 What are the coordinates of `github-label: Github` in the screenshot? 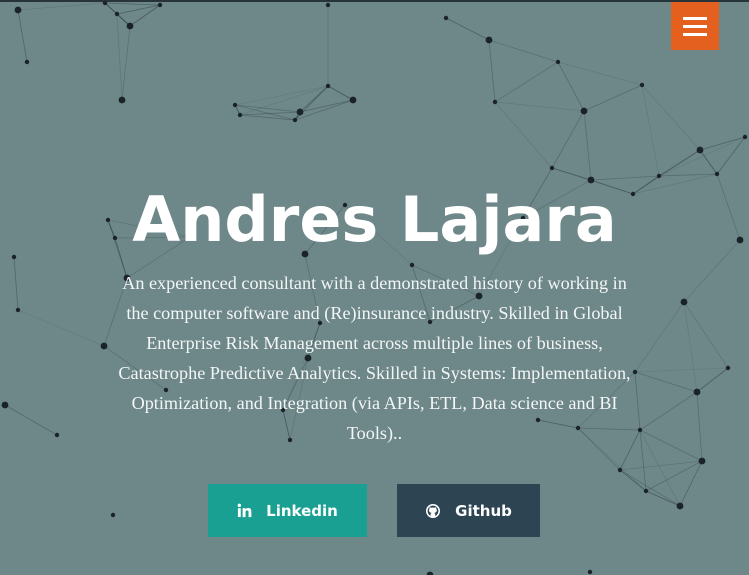 It's located at (483, 510).